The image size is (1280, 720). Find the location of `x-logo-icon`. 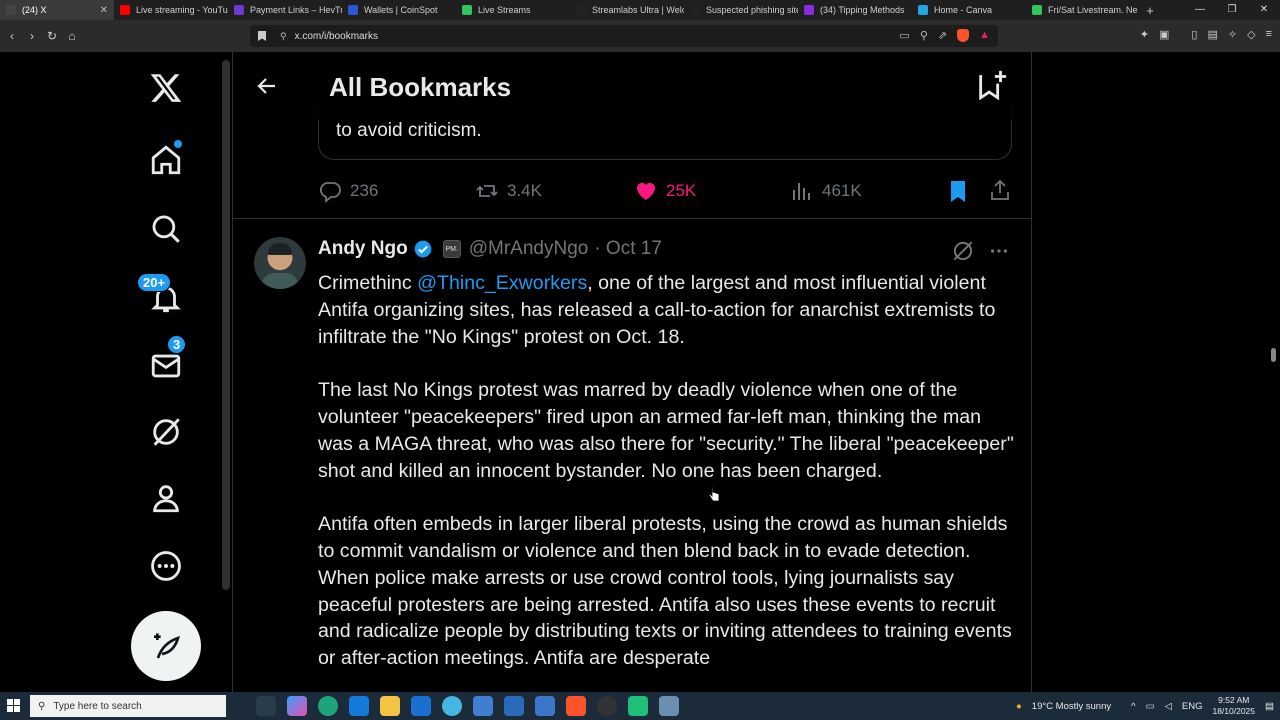

x-logo-icon is located at coordinates (166, 88).